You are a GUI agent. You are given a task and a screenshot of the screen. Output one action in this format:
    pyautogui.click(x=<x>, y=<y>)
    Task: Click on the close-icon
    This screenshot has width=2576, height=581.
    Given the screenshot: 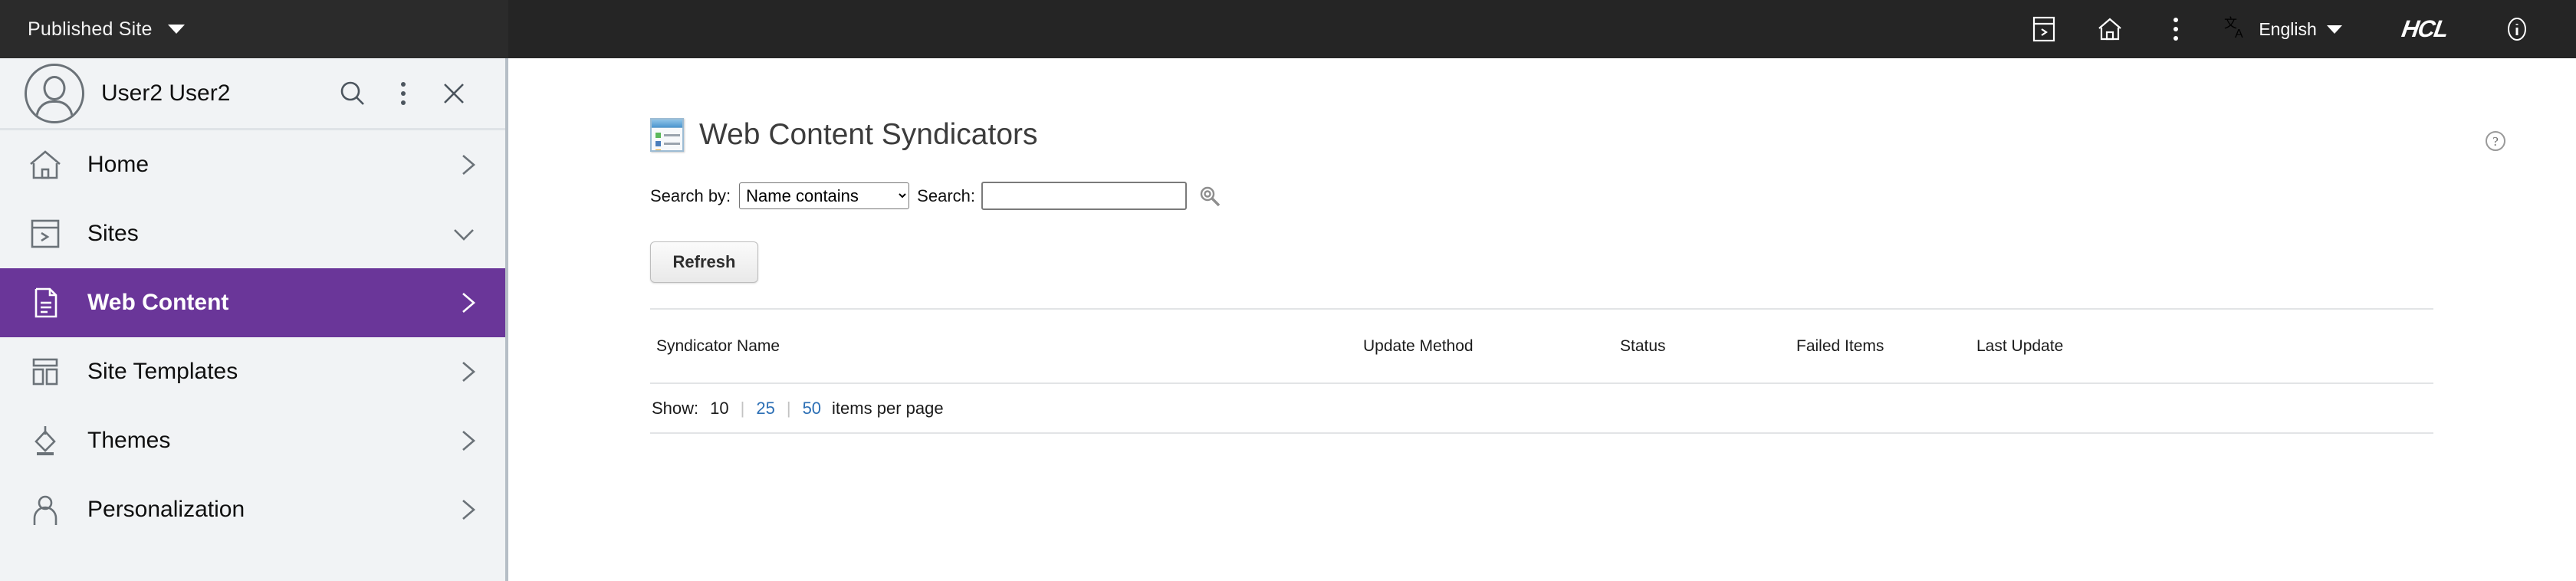 What is the action you would take?
    pyautogui.click(x=454, y=93)
    